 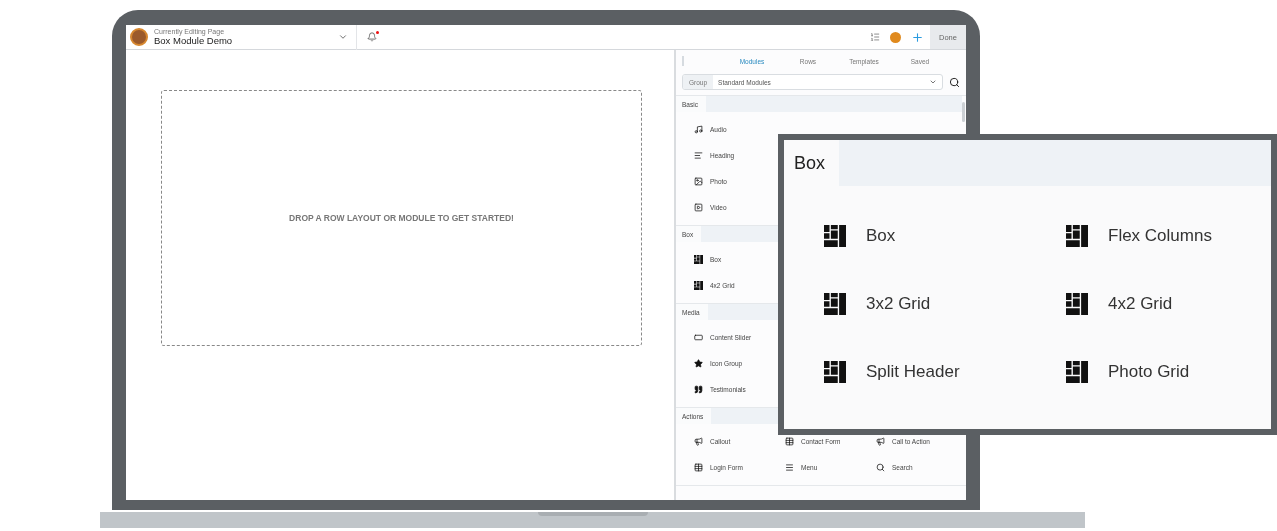 I want to click on star-icon, so click(x=698, y=363).